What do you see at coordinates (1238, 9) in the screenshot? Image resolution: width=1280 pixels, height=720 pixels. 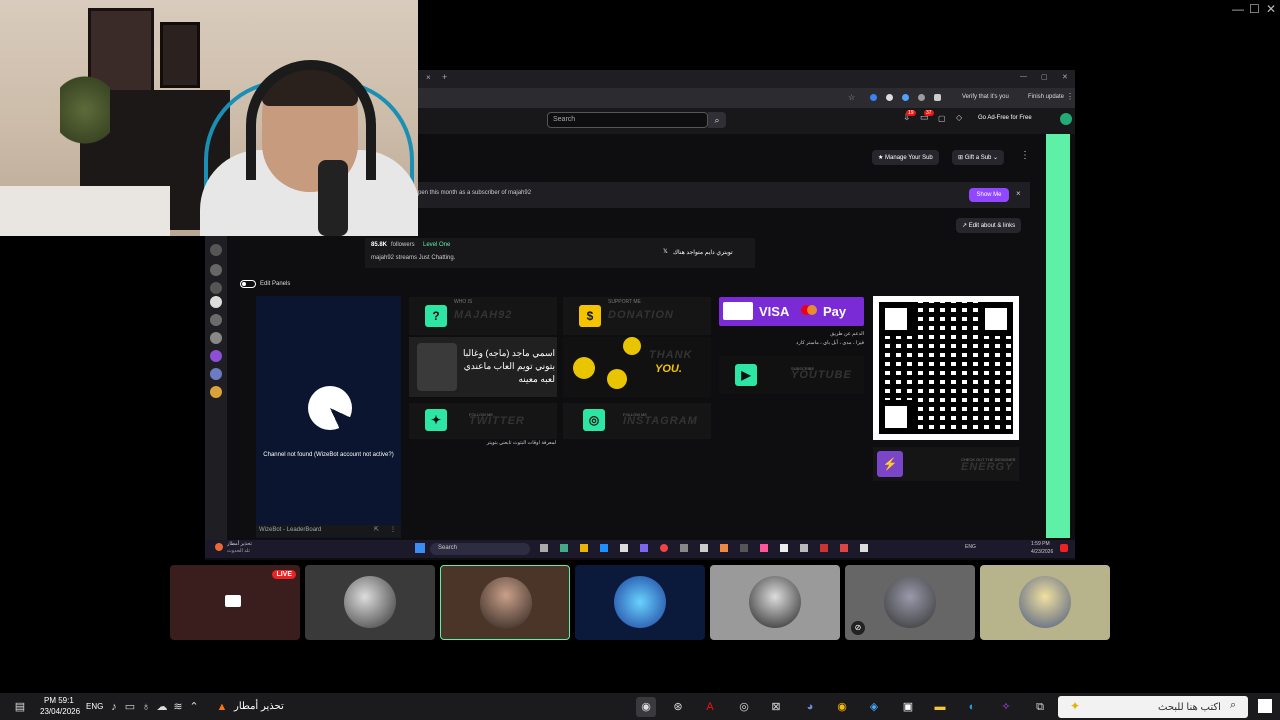 I see `minimize-icon: —` at bounding box center [1238, 9].